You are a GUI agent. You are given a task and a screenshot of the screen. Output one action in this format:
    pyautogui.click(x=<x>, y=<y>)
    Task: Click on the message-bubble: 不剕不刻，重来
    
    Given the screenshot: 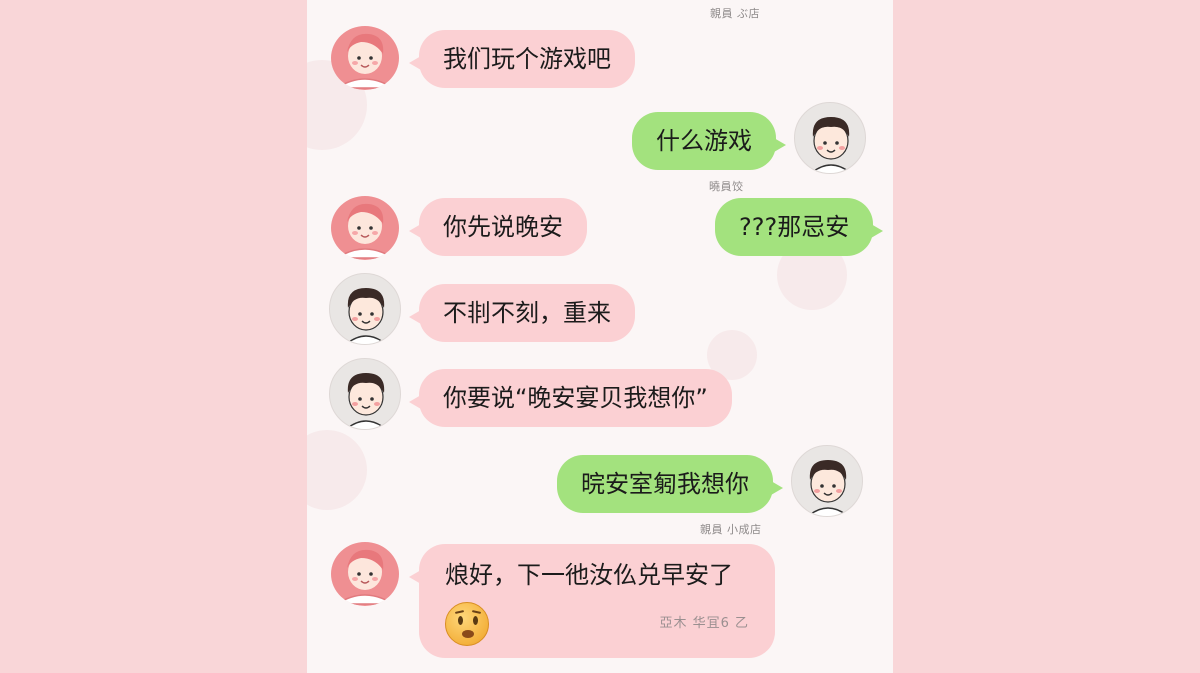 What is the action you would take?
    pyautogui.click(x=522, y=313)
    